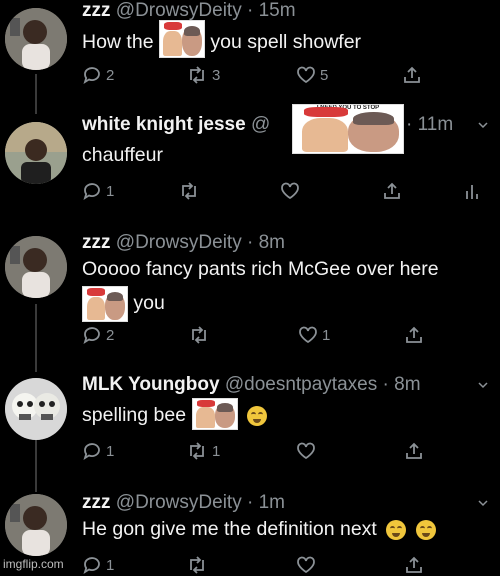 This screenshot has height=576, width=500. I want to click on stop-meme-image: I NEED YOU TO STOP, so click(348, 129).